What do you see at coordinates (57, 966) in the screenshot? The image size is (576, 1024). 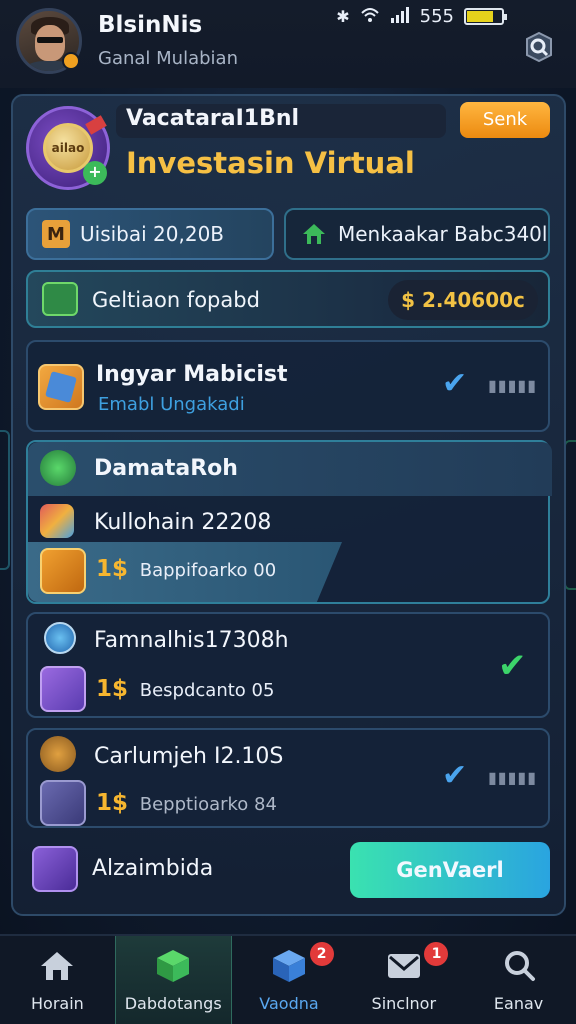 I see `home-icon` at bounding box center [57, 966].